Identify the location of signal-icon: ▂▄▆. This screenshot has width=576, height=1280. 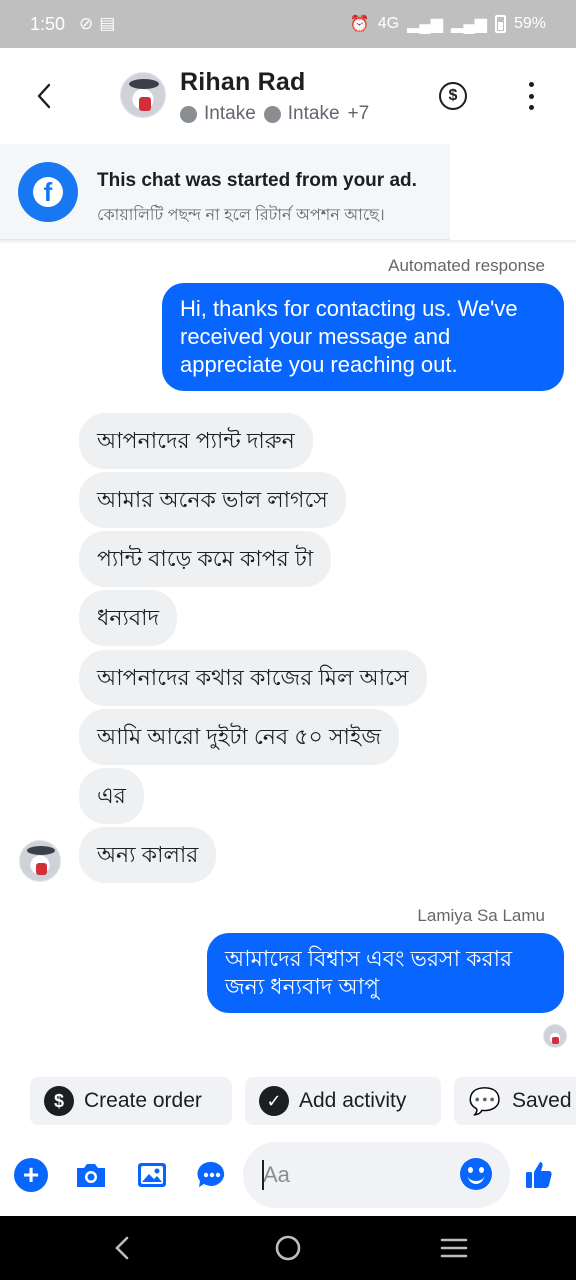
(425, 24).